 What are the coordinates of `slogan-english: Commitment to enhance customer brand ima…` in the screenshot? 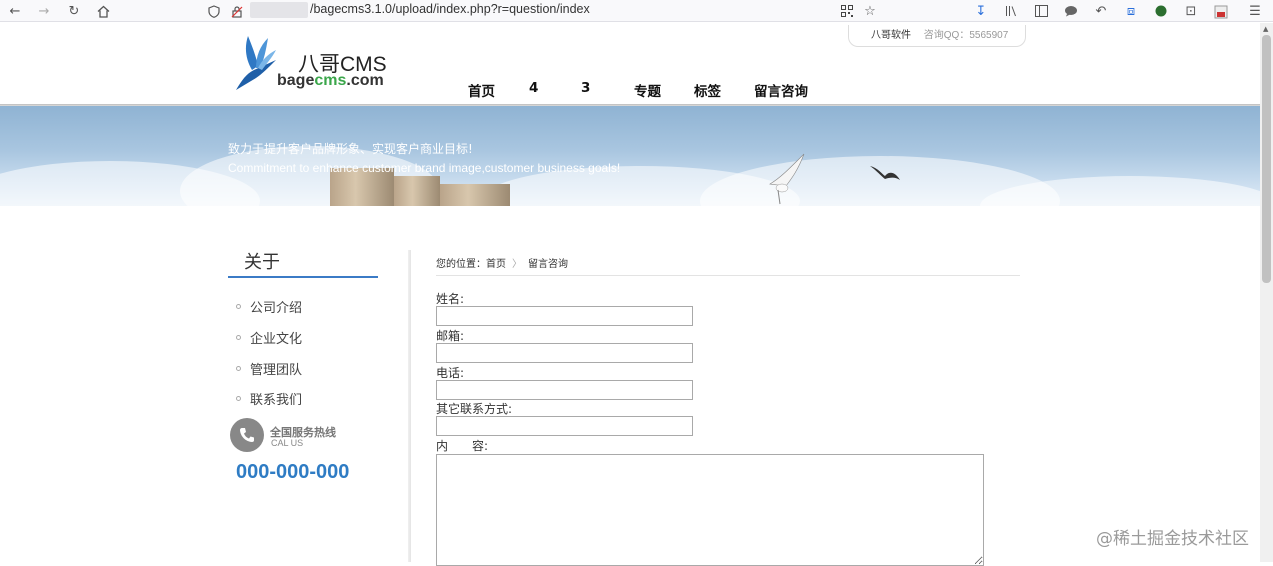 It's located at (424, 168).